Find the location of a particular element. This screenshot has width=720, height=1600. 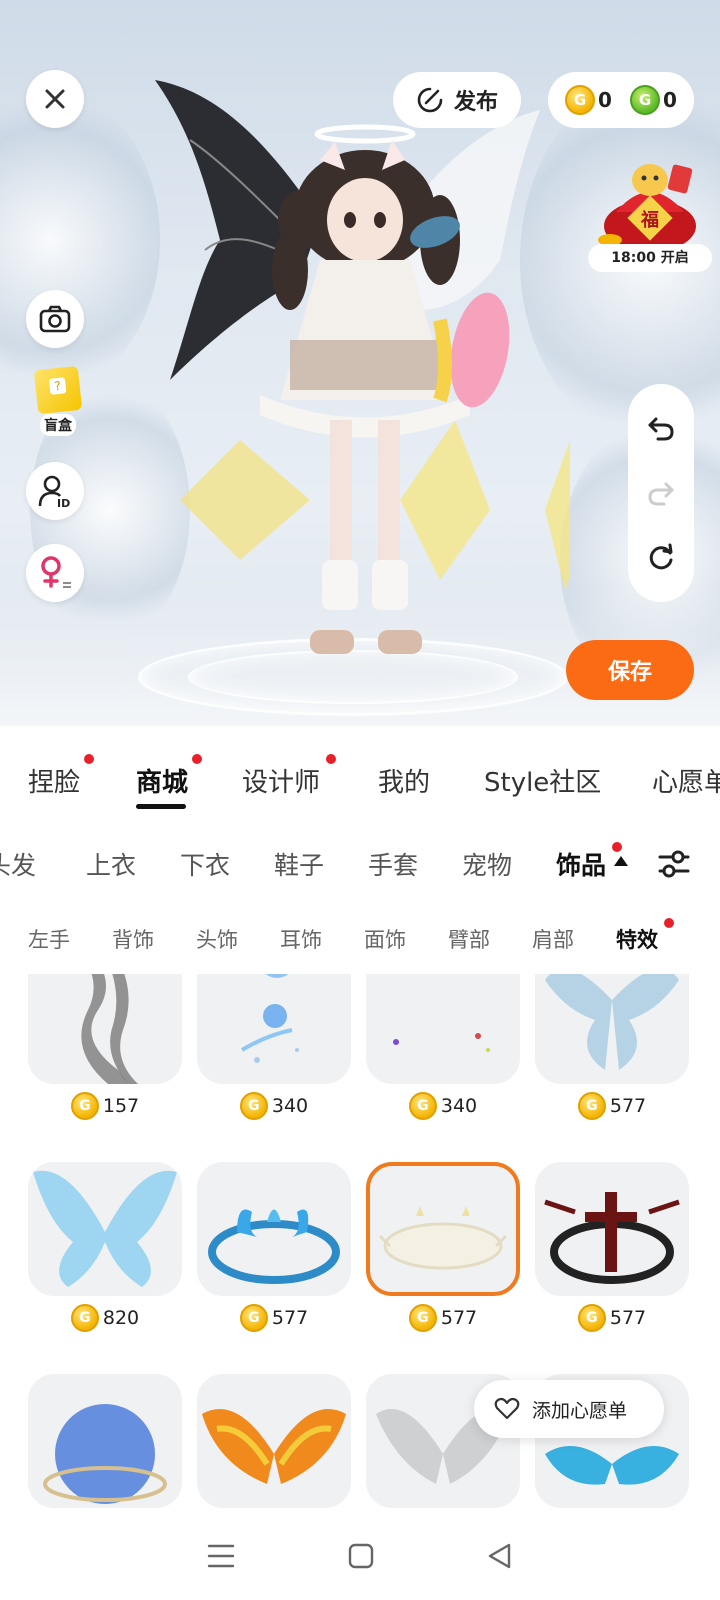

back-nav-icon is located at coordinates (500, 1556).